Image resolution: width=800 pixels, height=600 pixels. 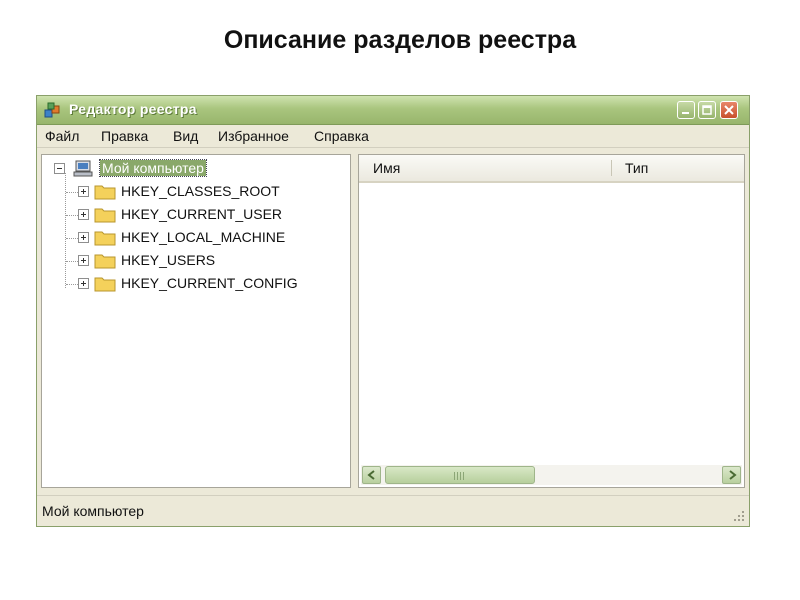 I want to click on registry-editor-icon, so click(x=52, y=110).